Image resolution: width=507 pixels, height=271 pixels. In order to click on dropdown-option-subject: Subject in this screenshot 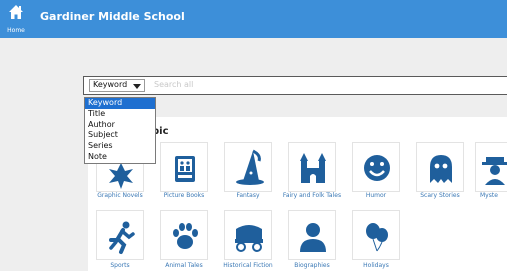, I will do `click(120, 135)`.